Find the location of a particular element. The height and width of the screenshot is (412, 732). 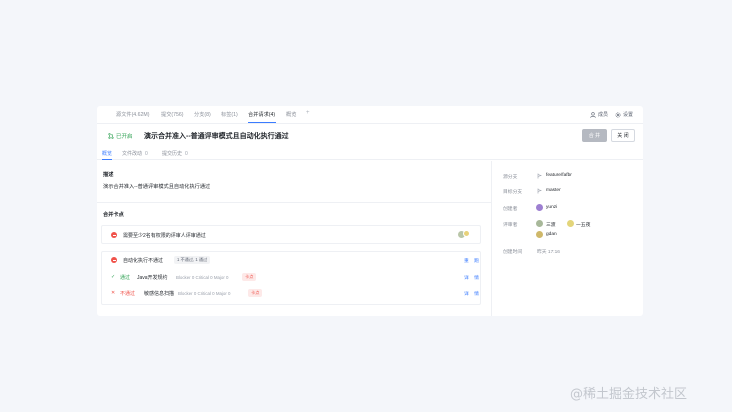

fail-icon: ✕ is located at coordinates (113, 293).